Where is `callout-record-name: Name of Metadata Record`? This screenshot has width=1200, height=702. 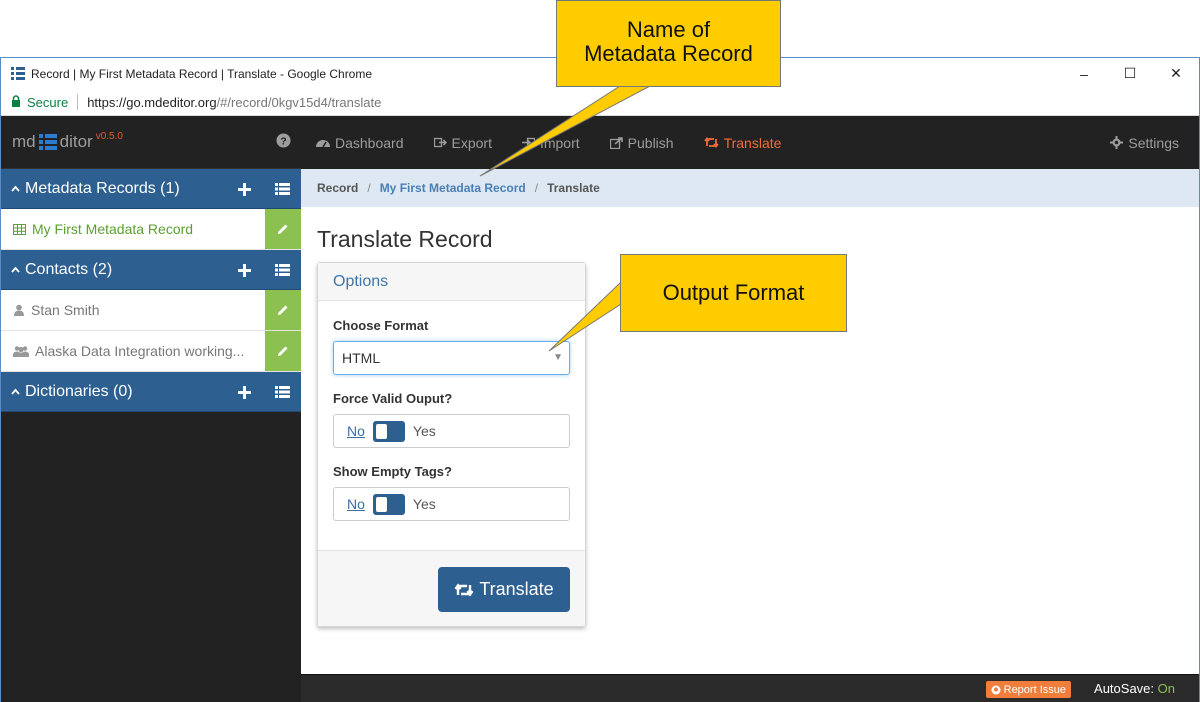 callout-record-name: Name of Metadata Record is located at coordinates (668, 43).